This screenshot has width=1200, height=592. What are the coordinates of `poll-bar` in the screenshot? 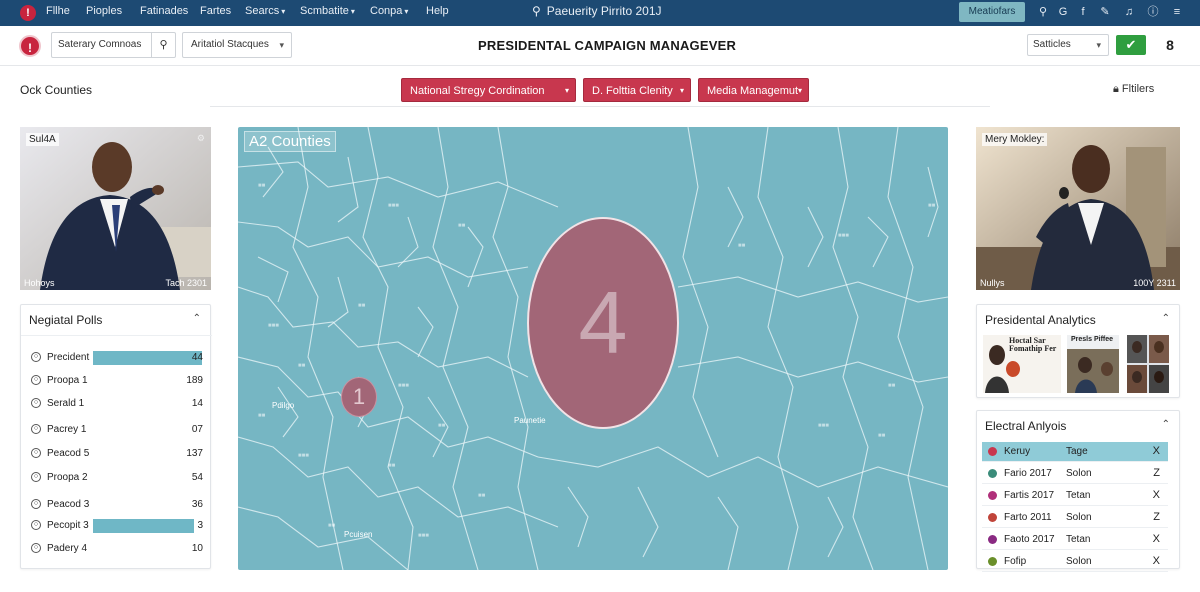 It's located at (147, 358).